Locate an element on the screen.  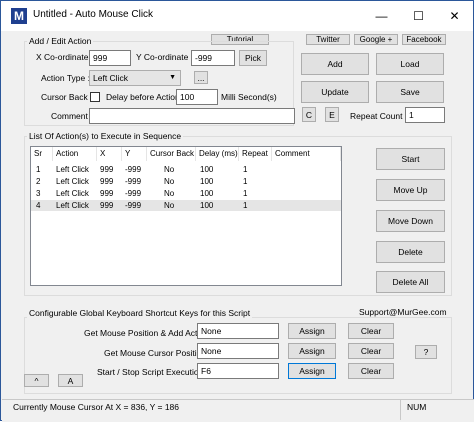
table-row: 2 Left Click 999 -999 No 100 1 is located at coordinates (186, 181).